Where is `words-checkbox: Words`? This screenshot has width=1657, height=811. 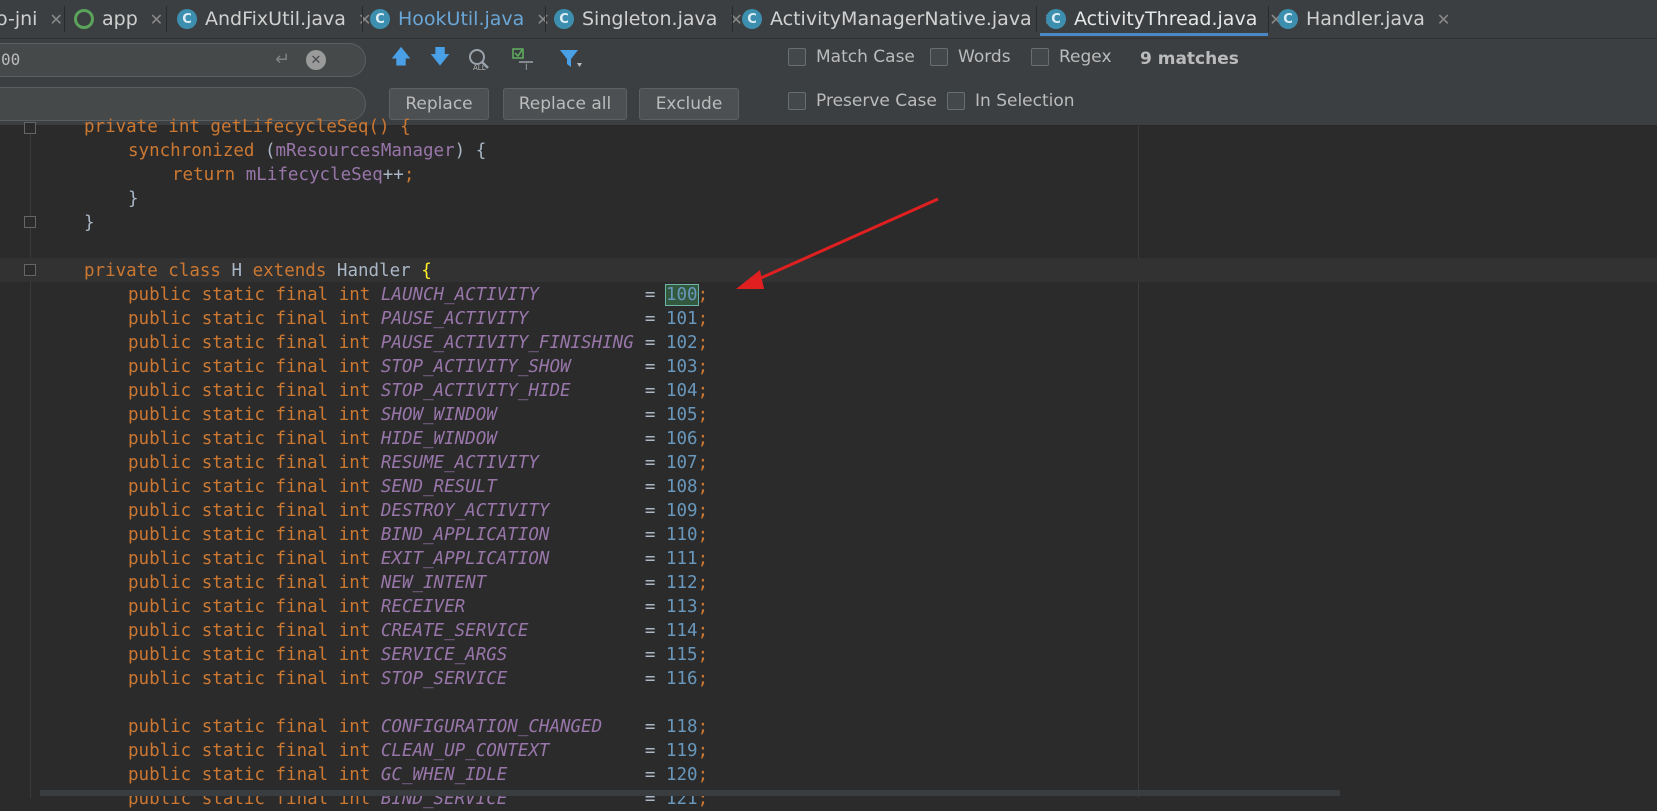 words-checkbox: Words is located at coordinates (970, 57).